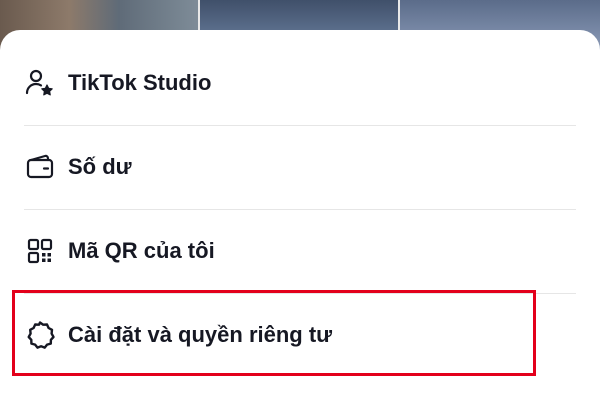 The height and width of the screenshot is (400, 600). I want to click on menu-item-label: Số dư, so click(100, 166).